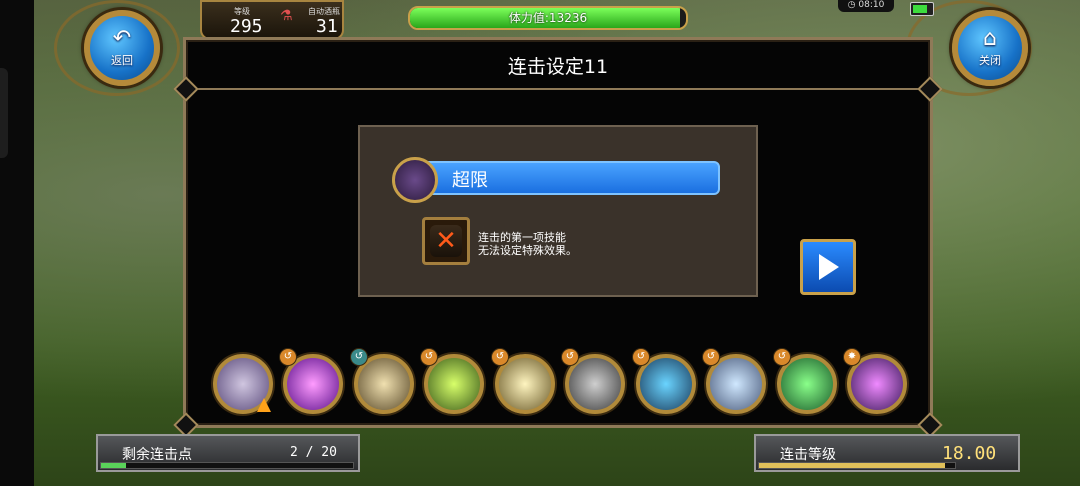 The height and width of the screenshot is (486, 1080). I want to click on triforce-gem-icon, so click(415, 180).